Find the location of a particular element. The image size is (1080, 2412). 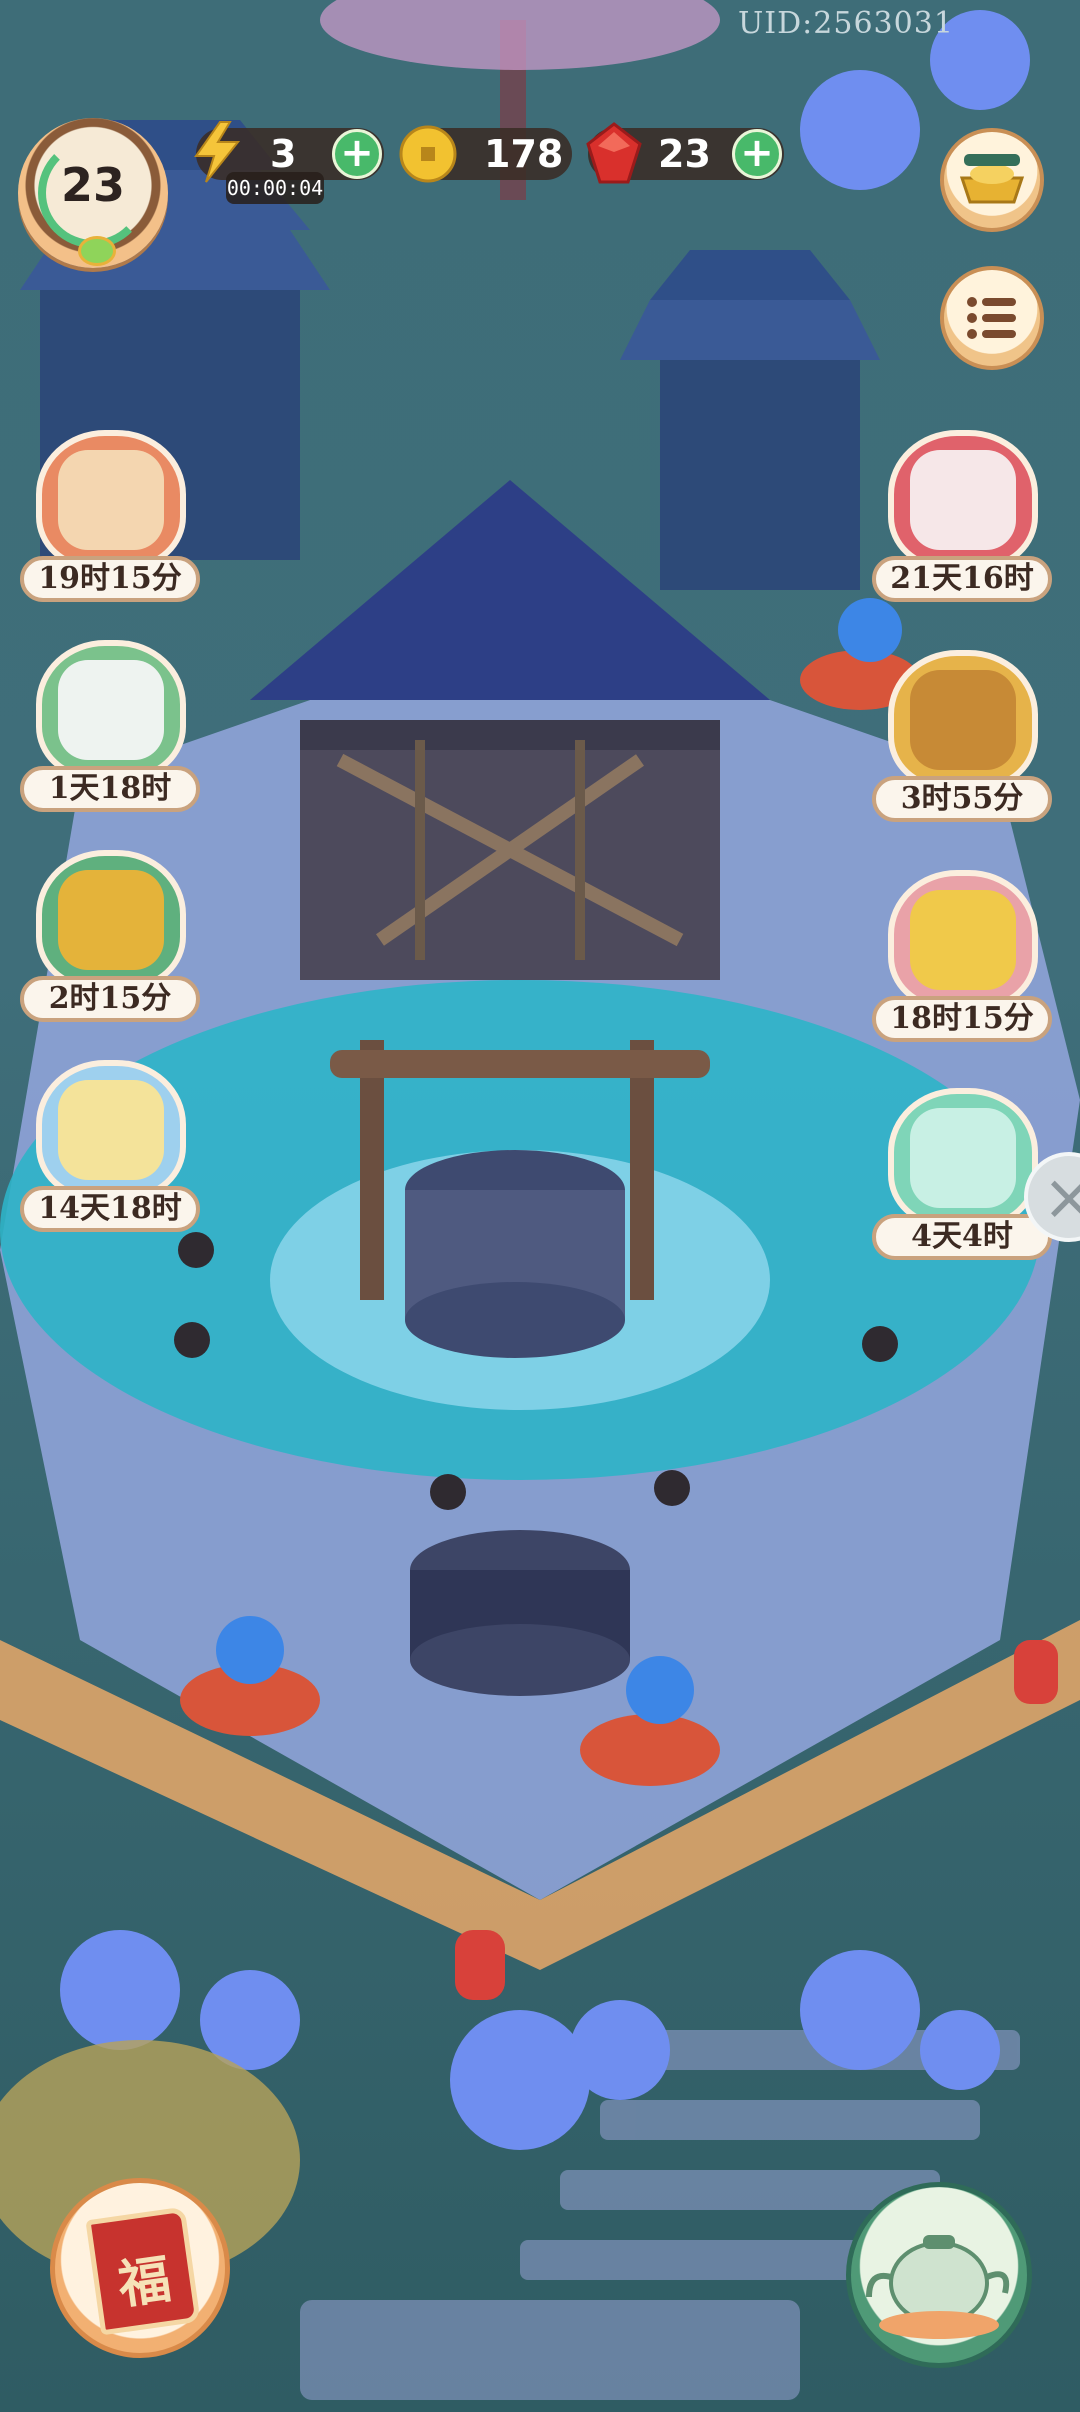

player-level: 23 is located at coordinates (92, 185).